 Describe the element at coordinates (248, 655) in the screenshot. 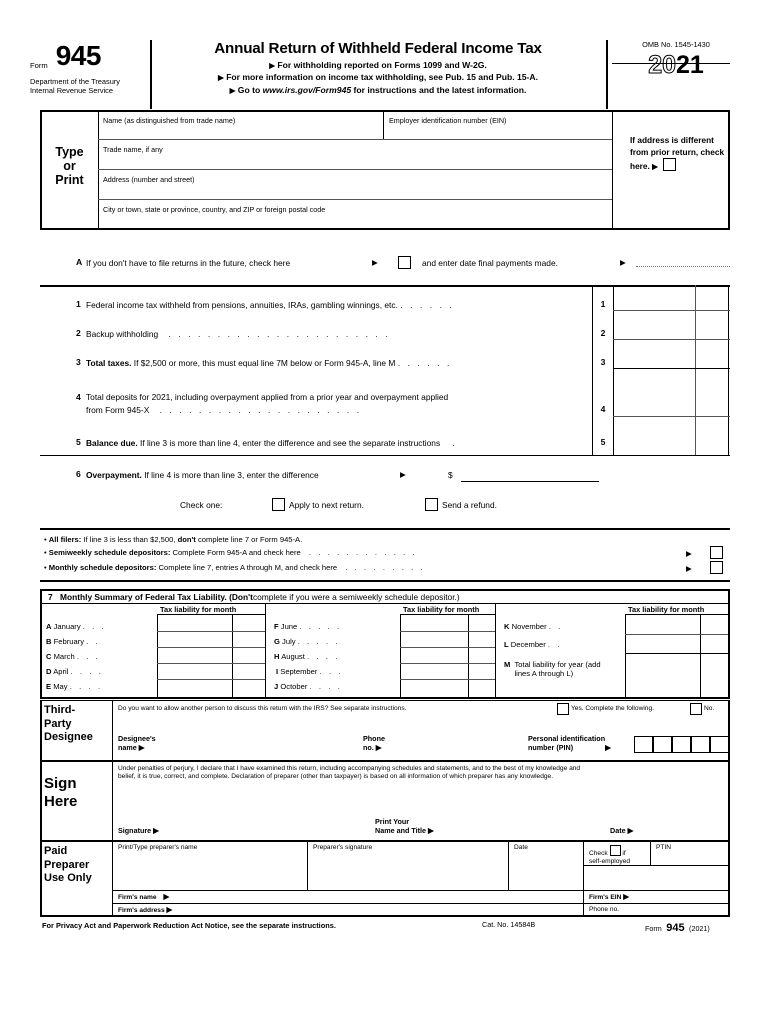

I see `amount-c-cents` at that location.